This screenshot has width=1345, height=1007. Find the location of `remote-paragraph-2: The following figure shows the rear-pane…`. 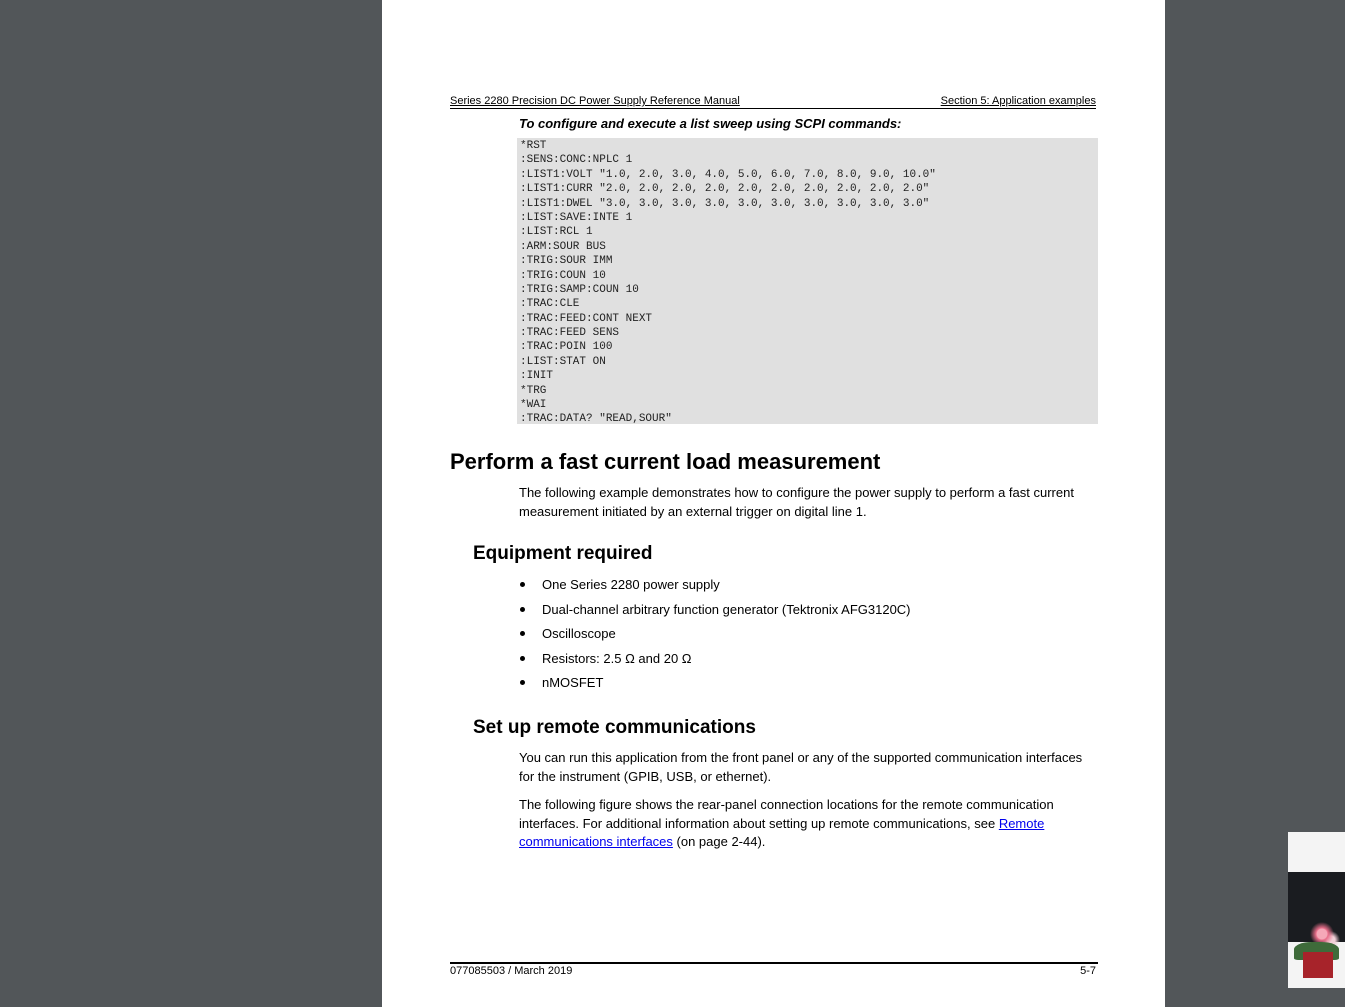

remote-paragraph-2: The following figure shows the rear-pane… is located at coordinates (809, 824).